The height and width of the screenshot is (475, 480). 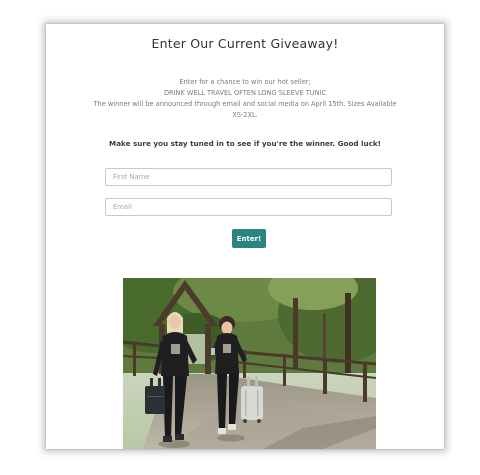 What do you see at coordinates (249, 238) in the screenshot?
I see `enter-button: Enter!` at bounding box center [249, 238].